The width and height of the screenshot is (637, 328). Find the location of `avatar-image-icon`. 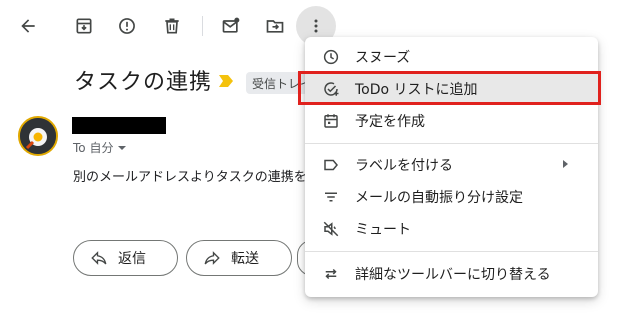

avatar-image-icon is located at coordinates (38, 136).